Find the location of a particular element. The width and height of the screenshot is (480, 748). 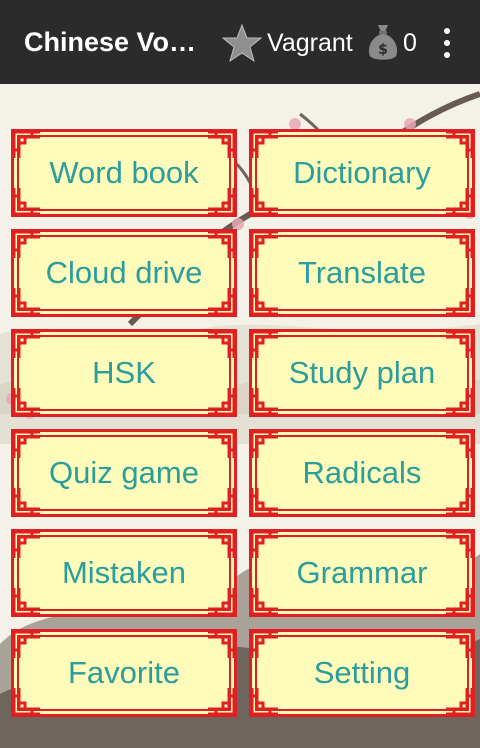

coin-count: 0 is located at coordinates (410, 43).